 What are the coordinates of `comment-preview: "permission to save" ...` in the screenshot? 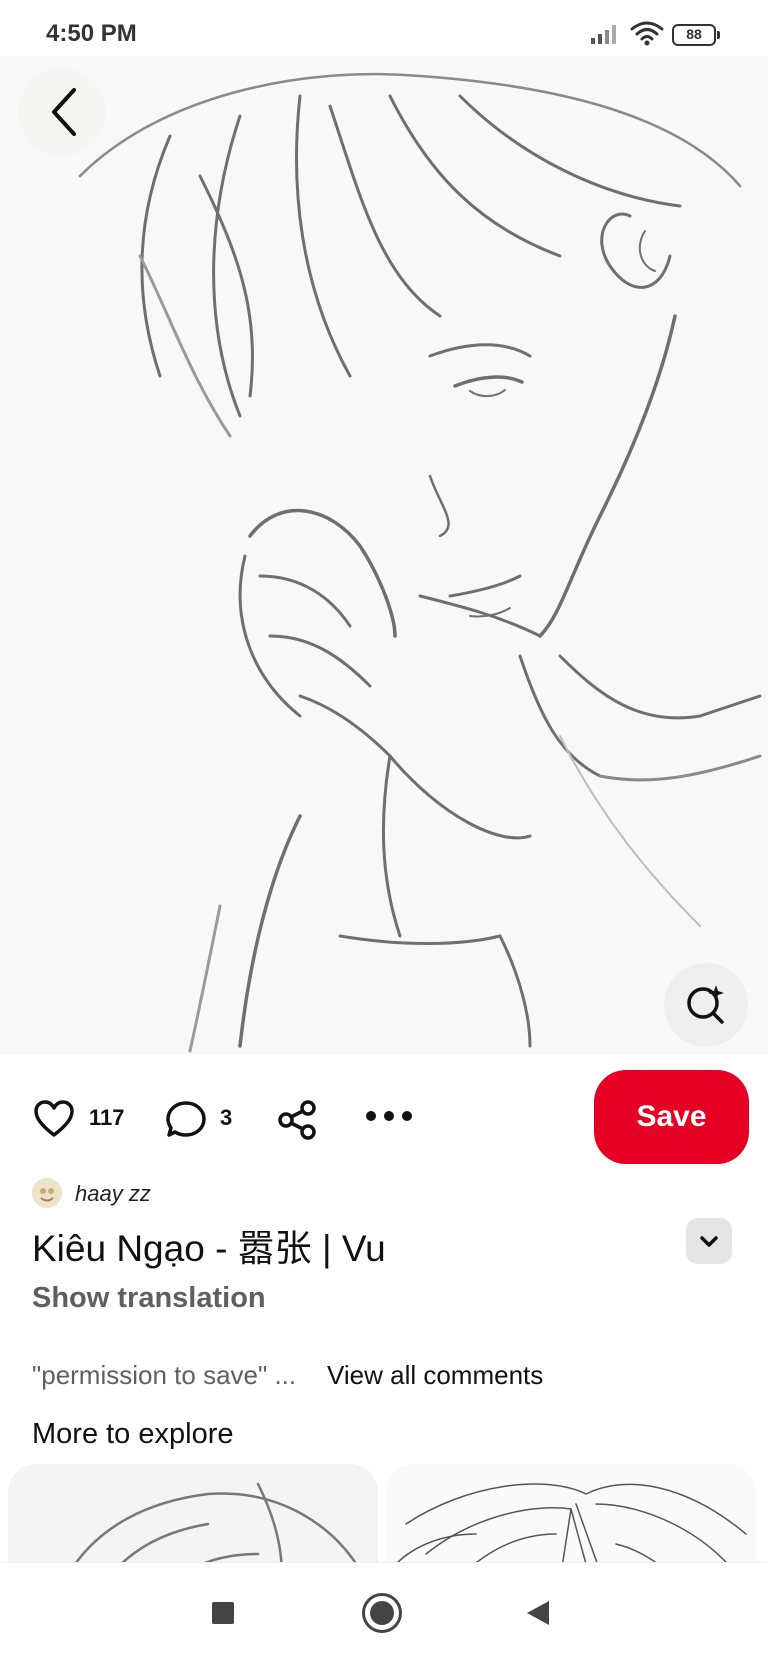 It's located at (164, 1375).